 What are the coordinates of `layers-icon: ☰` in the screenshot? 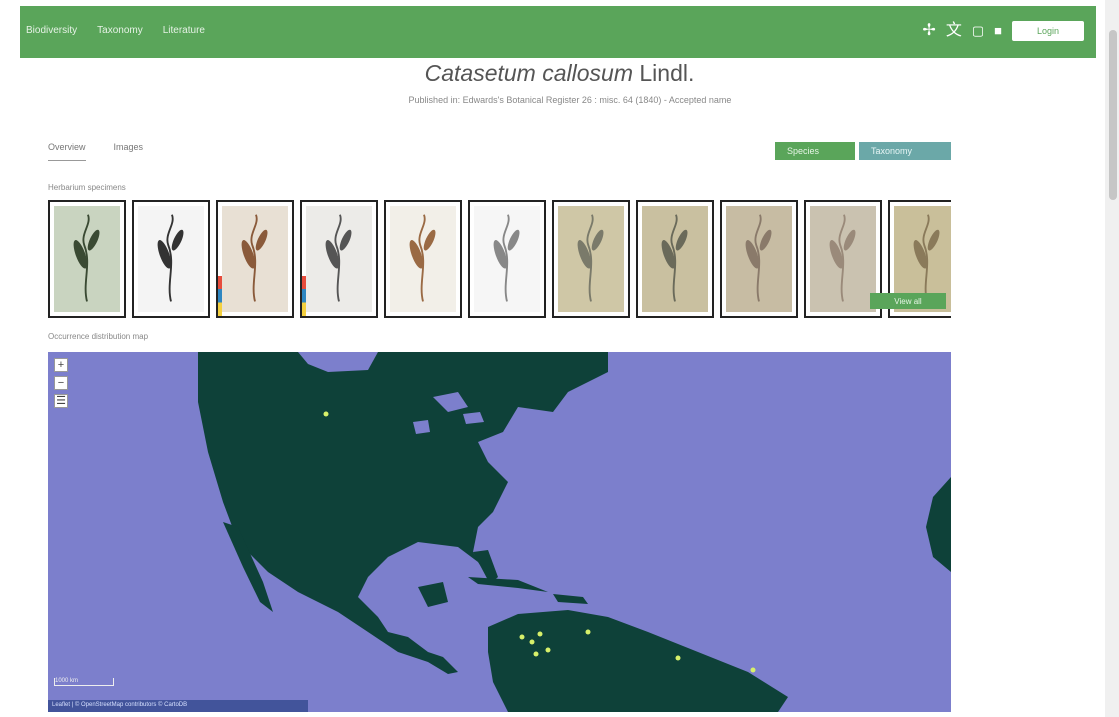 It's located at (61, 401).